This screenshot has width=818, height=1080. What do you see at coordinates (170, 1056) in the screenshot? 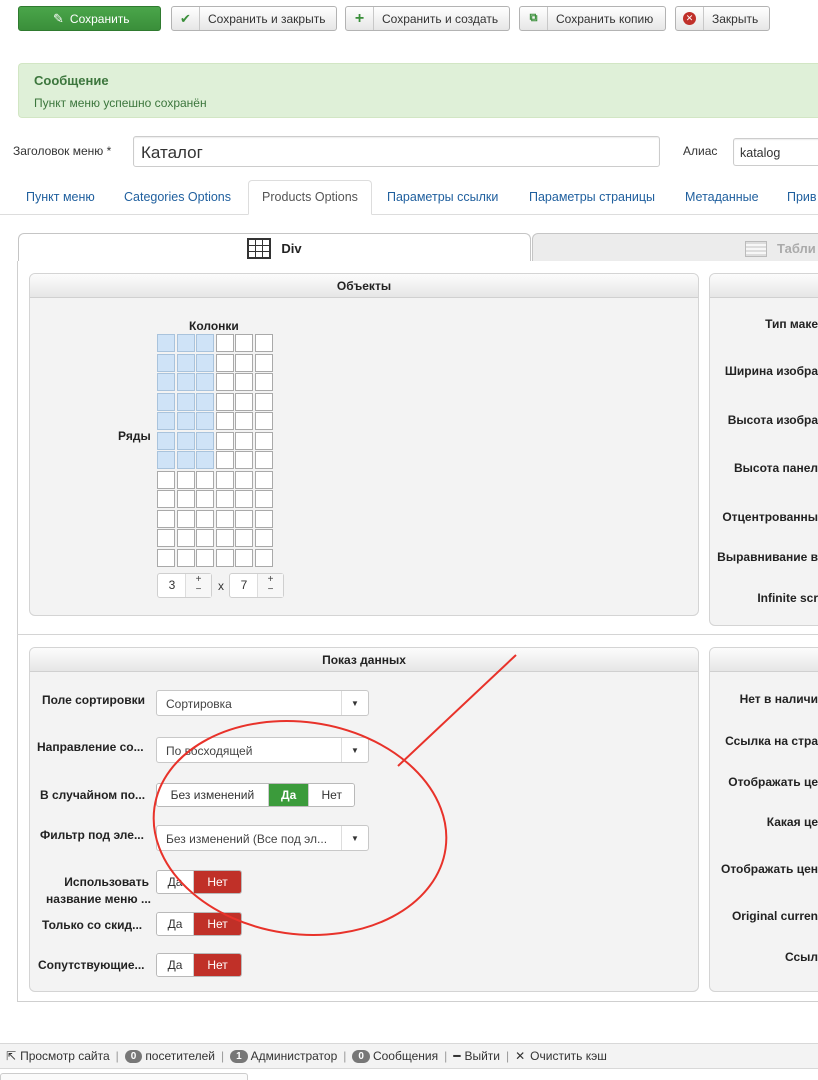
I see `visitors-indicator: 0 посетителей` at bounding box center [170, 1056].